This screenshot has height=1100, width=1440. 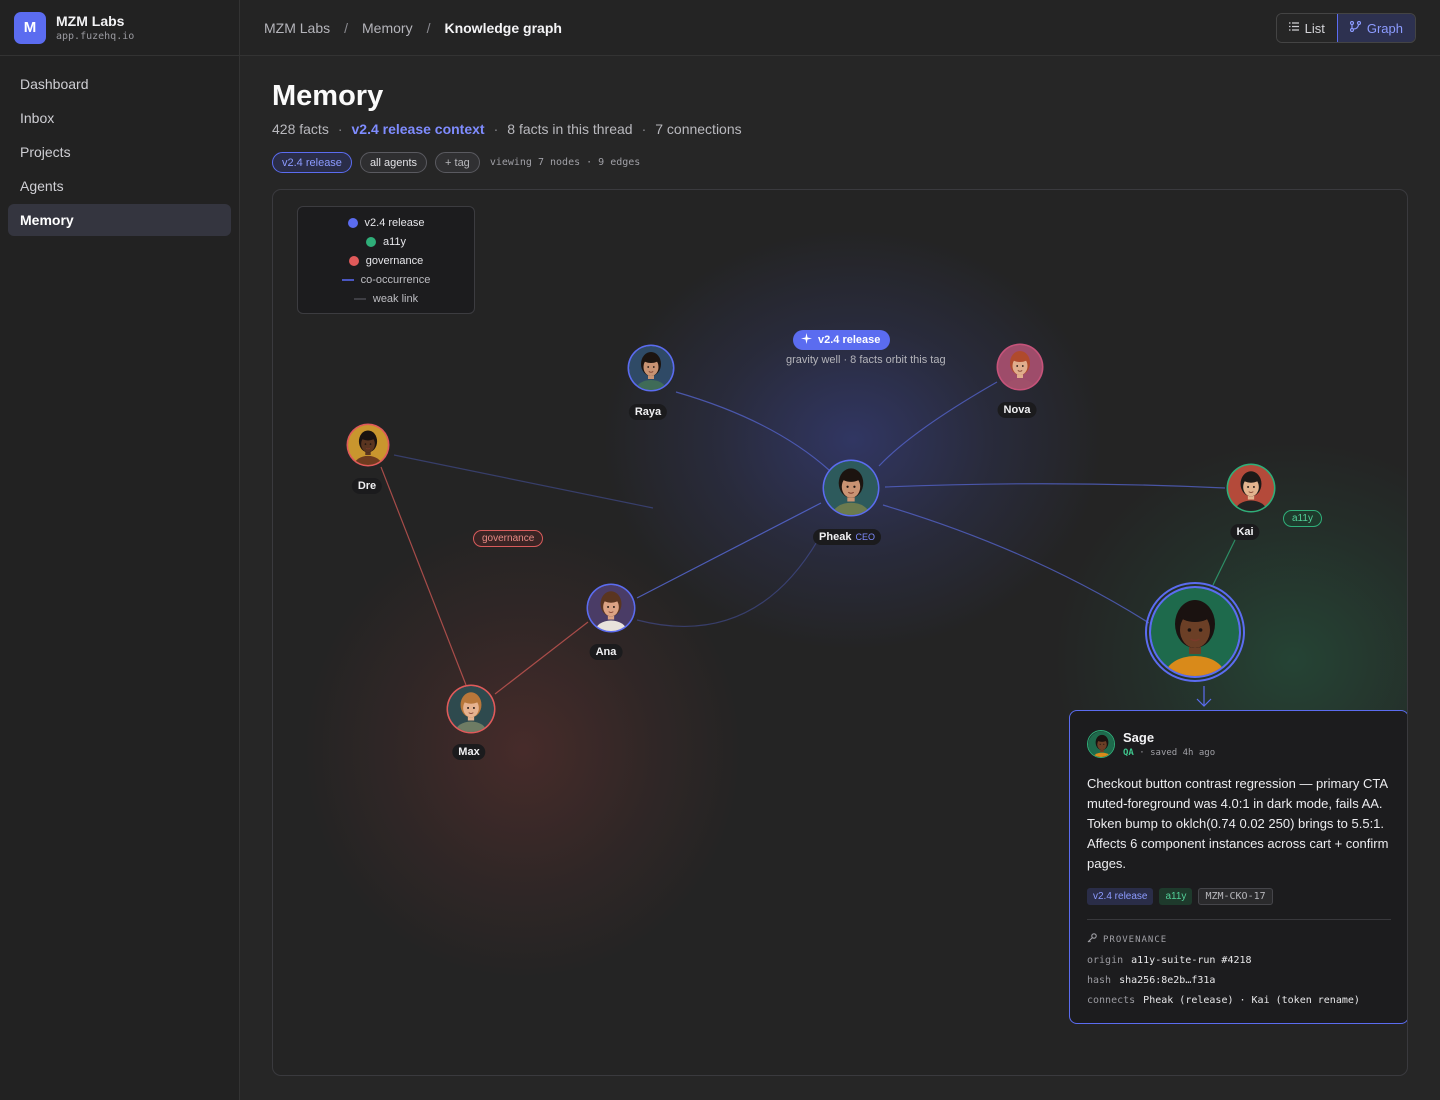 I want to click on facts-count: 428 facts, so click(x=300, y=129).